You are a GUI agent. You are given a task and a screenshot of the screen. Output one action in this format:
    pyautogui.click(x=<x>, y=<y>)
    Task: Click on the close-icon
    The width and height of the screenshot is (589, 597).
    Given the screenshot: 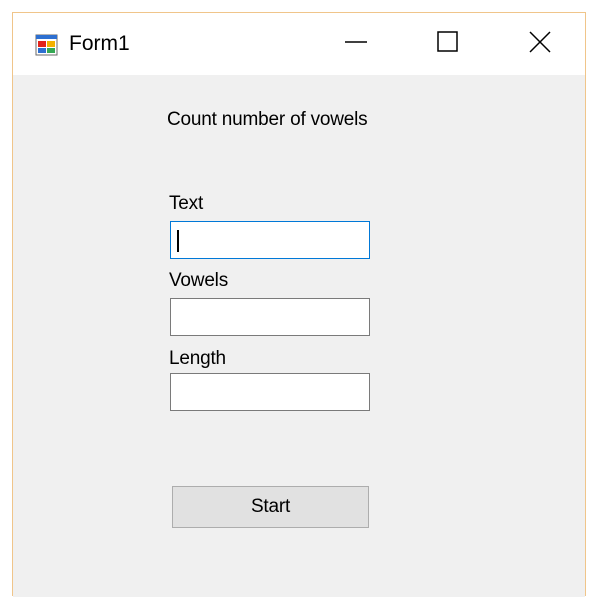 What is the action you would take?
    pyautogui.click(x=540, y=44)
    